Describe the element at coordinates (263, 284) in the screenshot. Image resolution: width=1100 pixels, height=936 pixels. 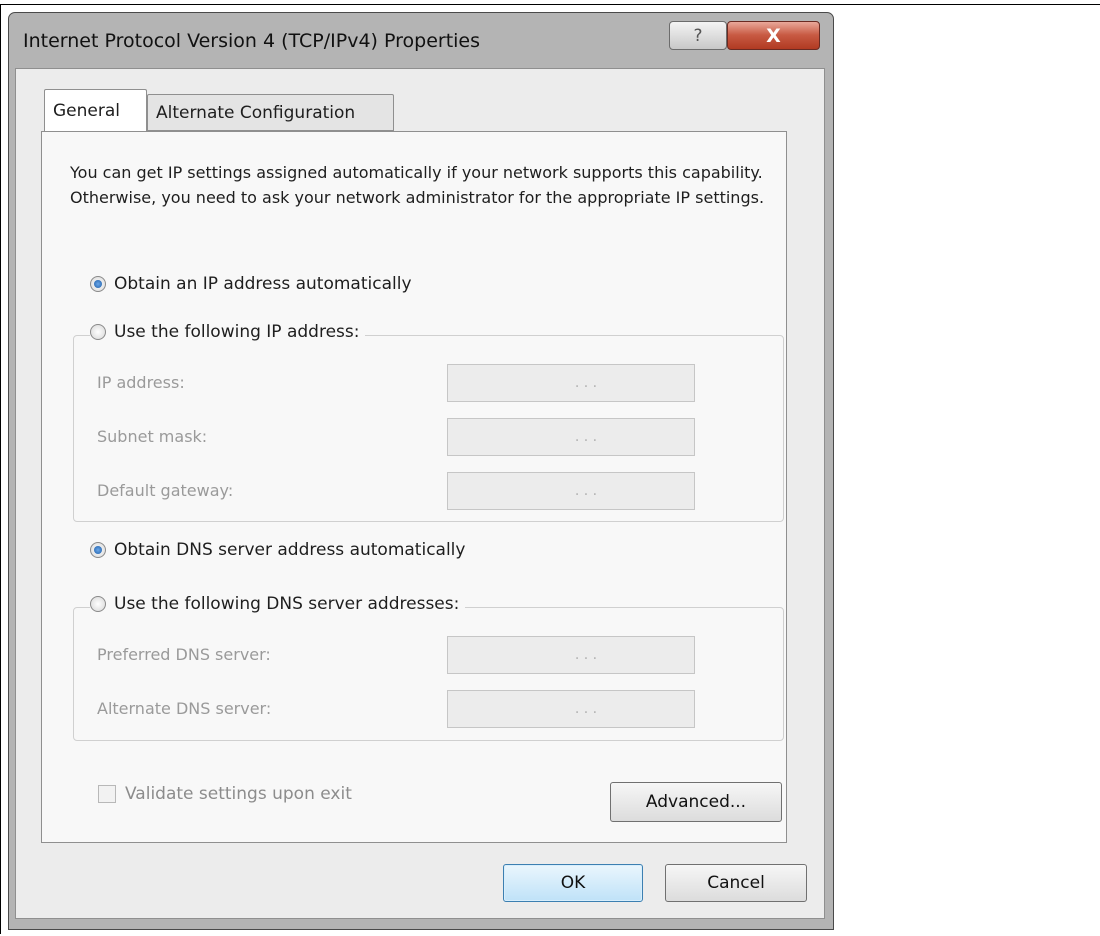
I see `obtain-ip-auto-label: Obtain an IP address automatically` at that location.